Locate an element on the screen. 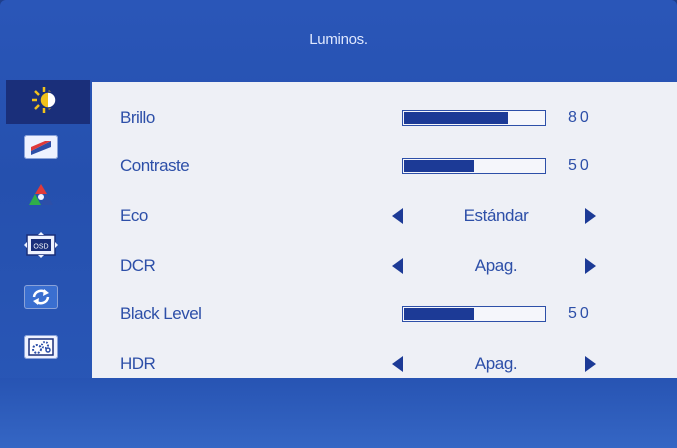 Image resolution: width=677 pixels, height=448 pixels. hdr-label: HDR is located at coordinates (138, 363).